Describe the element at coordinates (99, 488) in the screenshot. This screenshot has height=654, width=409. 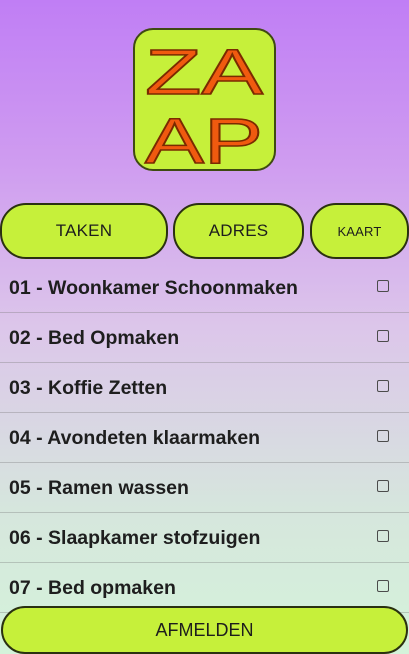
I see `task-label: 05 - Ramen wassen` at that location.